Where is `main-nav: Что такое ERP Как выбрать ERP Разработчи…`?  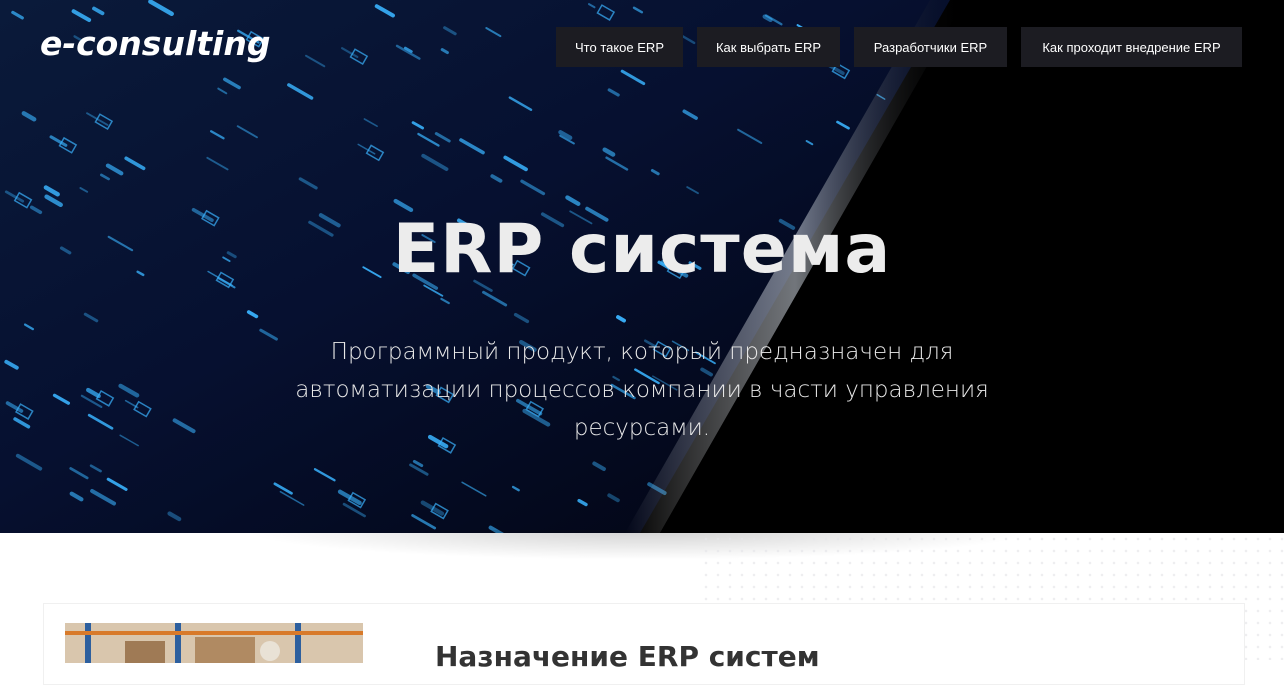
main-nav: Что такое ERP Как выбрать ERP Разработчи… is located at coordinates (642, 47).